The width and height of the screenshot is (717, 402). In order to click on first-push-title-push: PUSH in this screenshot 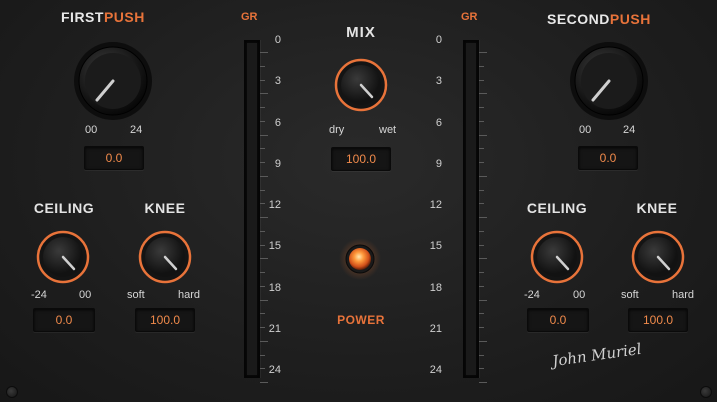, I will do `click(124, 17)`.